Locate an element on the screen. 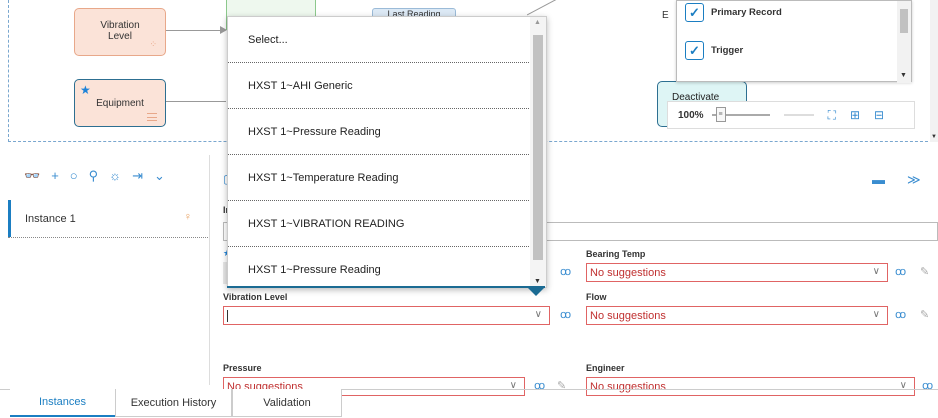  list-icon is located at coordinates (152, 117).